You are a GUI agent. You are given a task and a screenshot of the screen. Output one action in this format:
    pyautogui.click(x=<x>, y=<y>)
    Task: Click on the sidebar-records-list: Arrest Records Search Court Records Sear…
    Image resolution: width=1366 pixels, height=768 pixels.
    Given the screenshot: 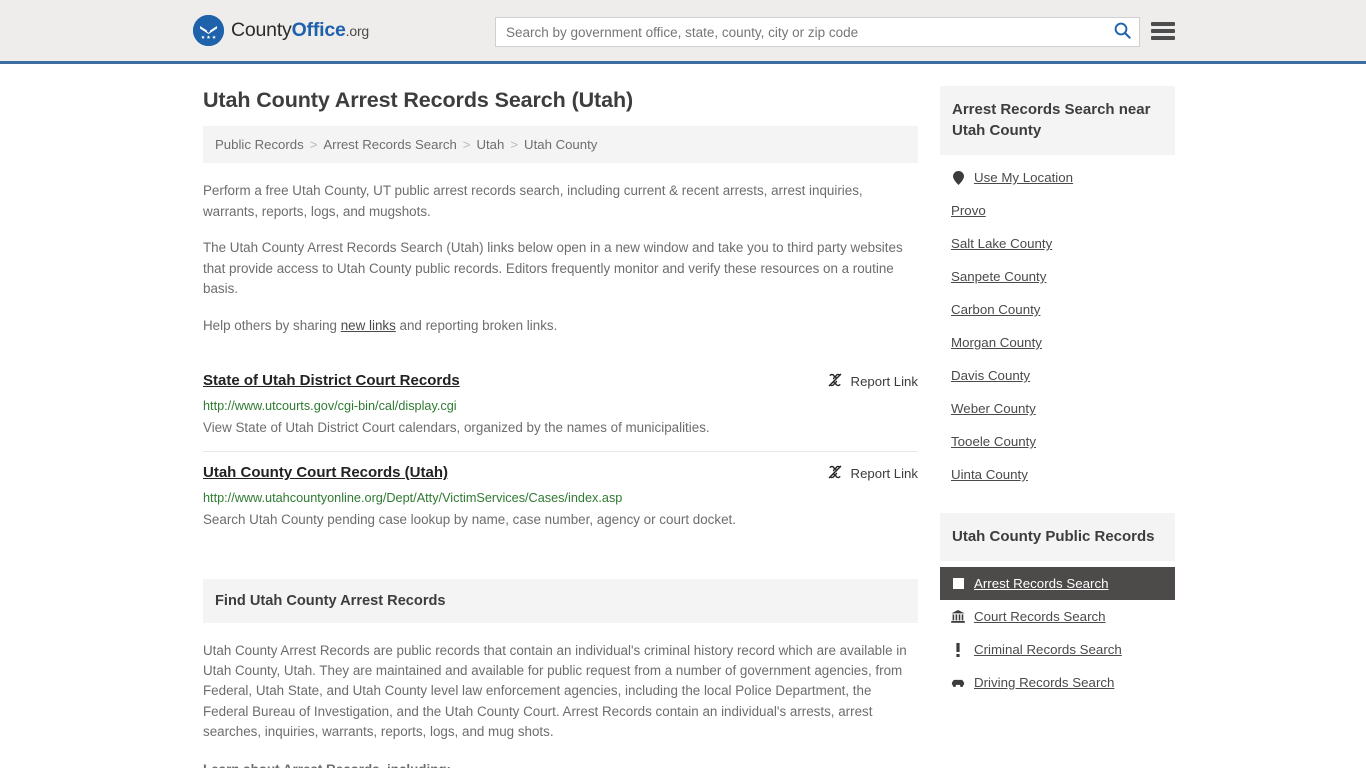 What is the action you would take?
    pyautogui.click(x=1057, y=630)
    